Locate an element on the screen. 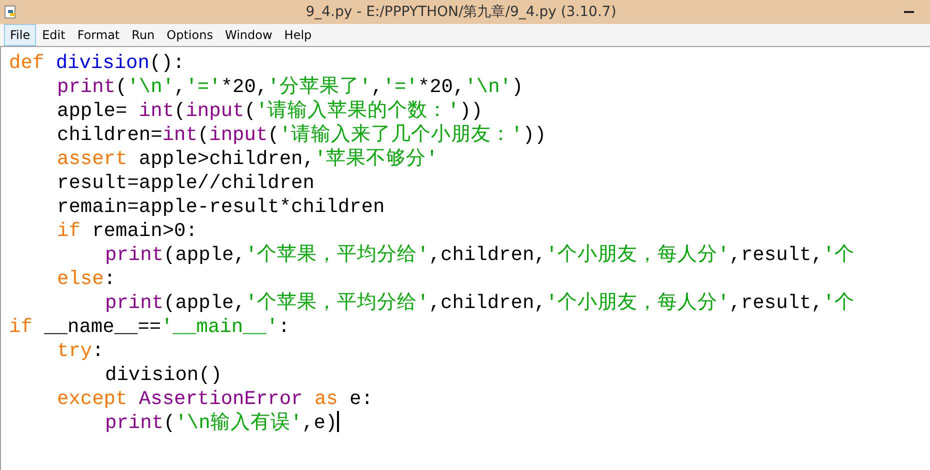 The width and height of the screenshot is (930, 470). menu-item: Options is located at coordinates (189, 35).